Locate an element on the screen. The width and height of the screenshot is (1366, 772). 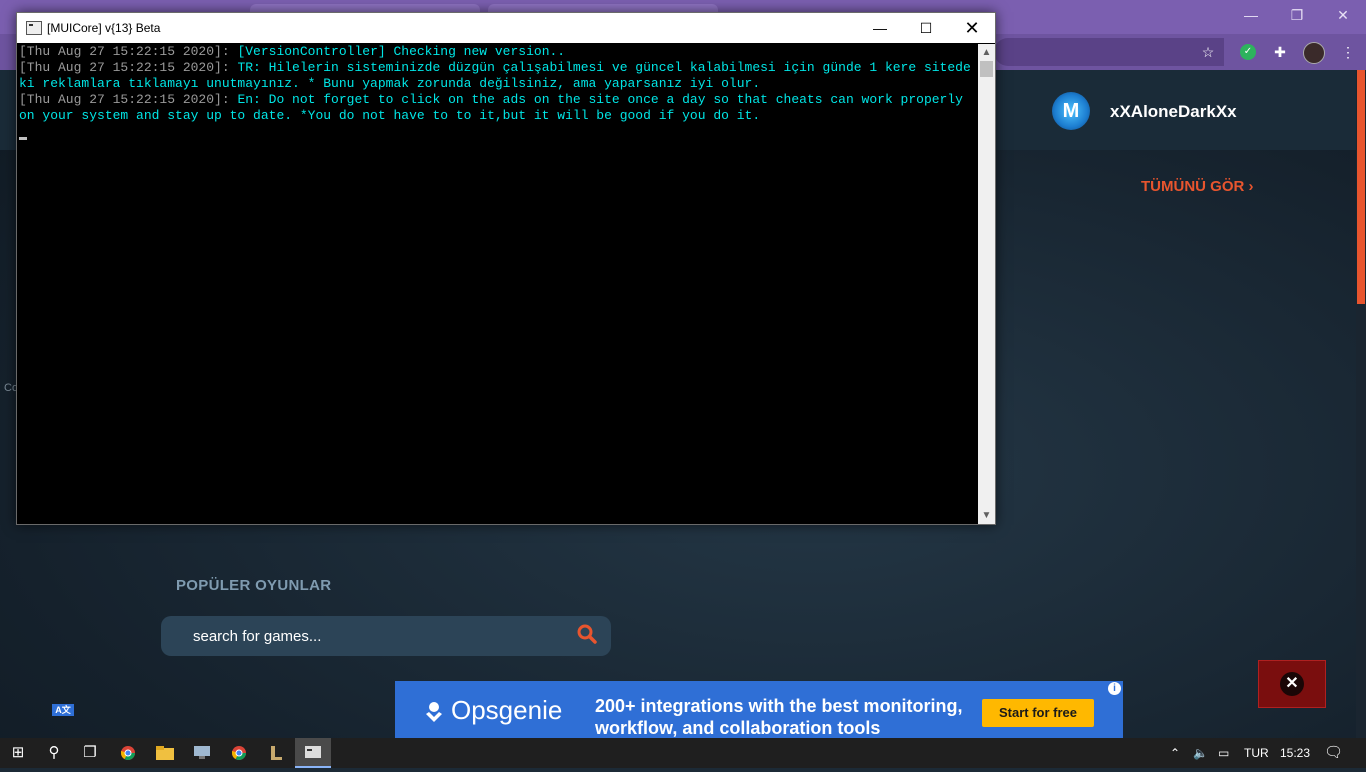
popular-games-title: POPÜLER OYUNLAR is located at coordinates (254, 585).